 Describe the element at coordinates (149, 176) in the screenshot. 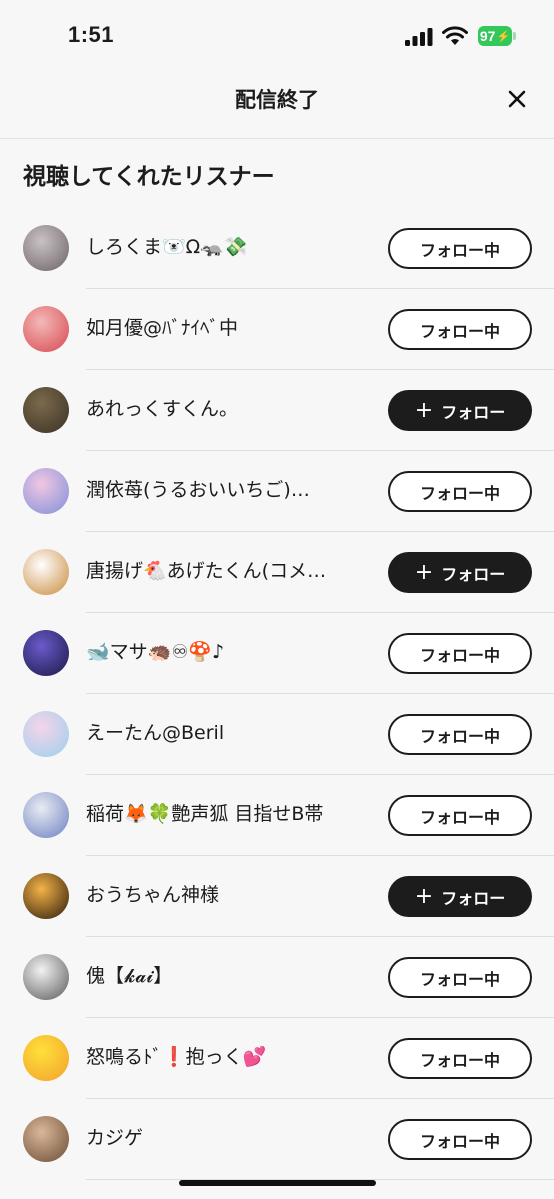

I see `section-title: 視聴してくれたリスナー` at that location.